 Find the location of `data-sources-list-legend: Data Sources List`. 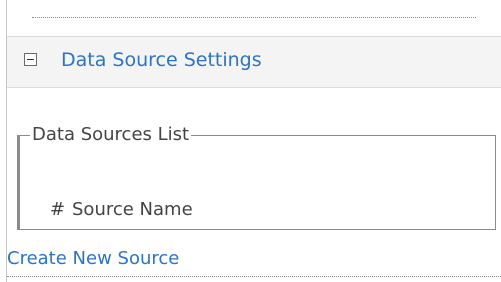

data-sources-list-legend: Data Sources List is located at coordinates (111, 134).